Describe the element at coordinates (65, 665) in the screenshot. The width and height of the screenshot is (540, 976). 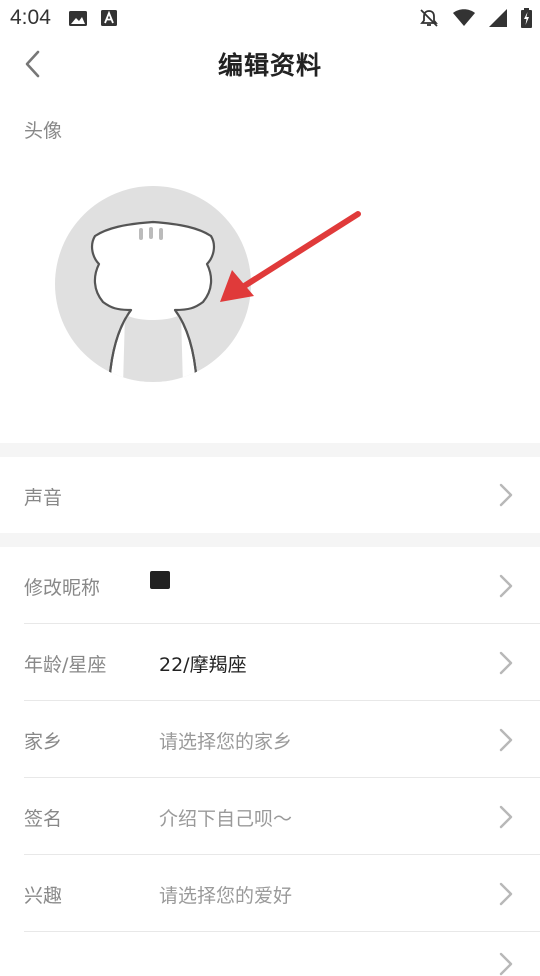
I see `age-zodiac-label: 年龄/星座` at that location.